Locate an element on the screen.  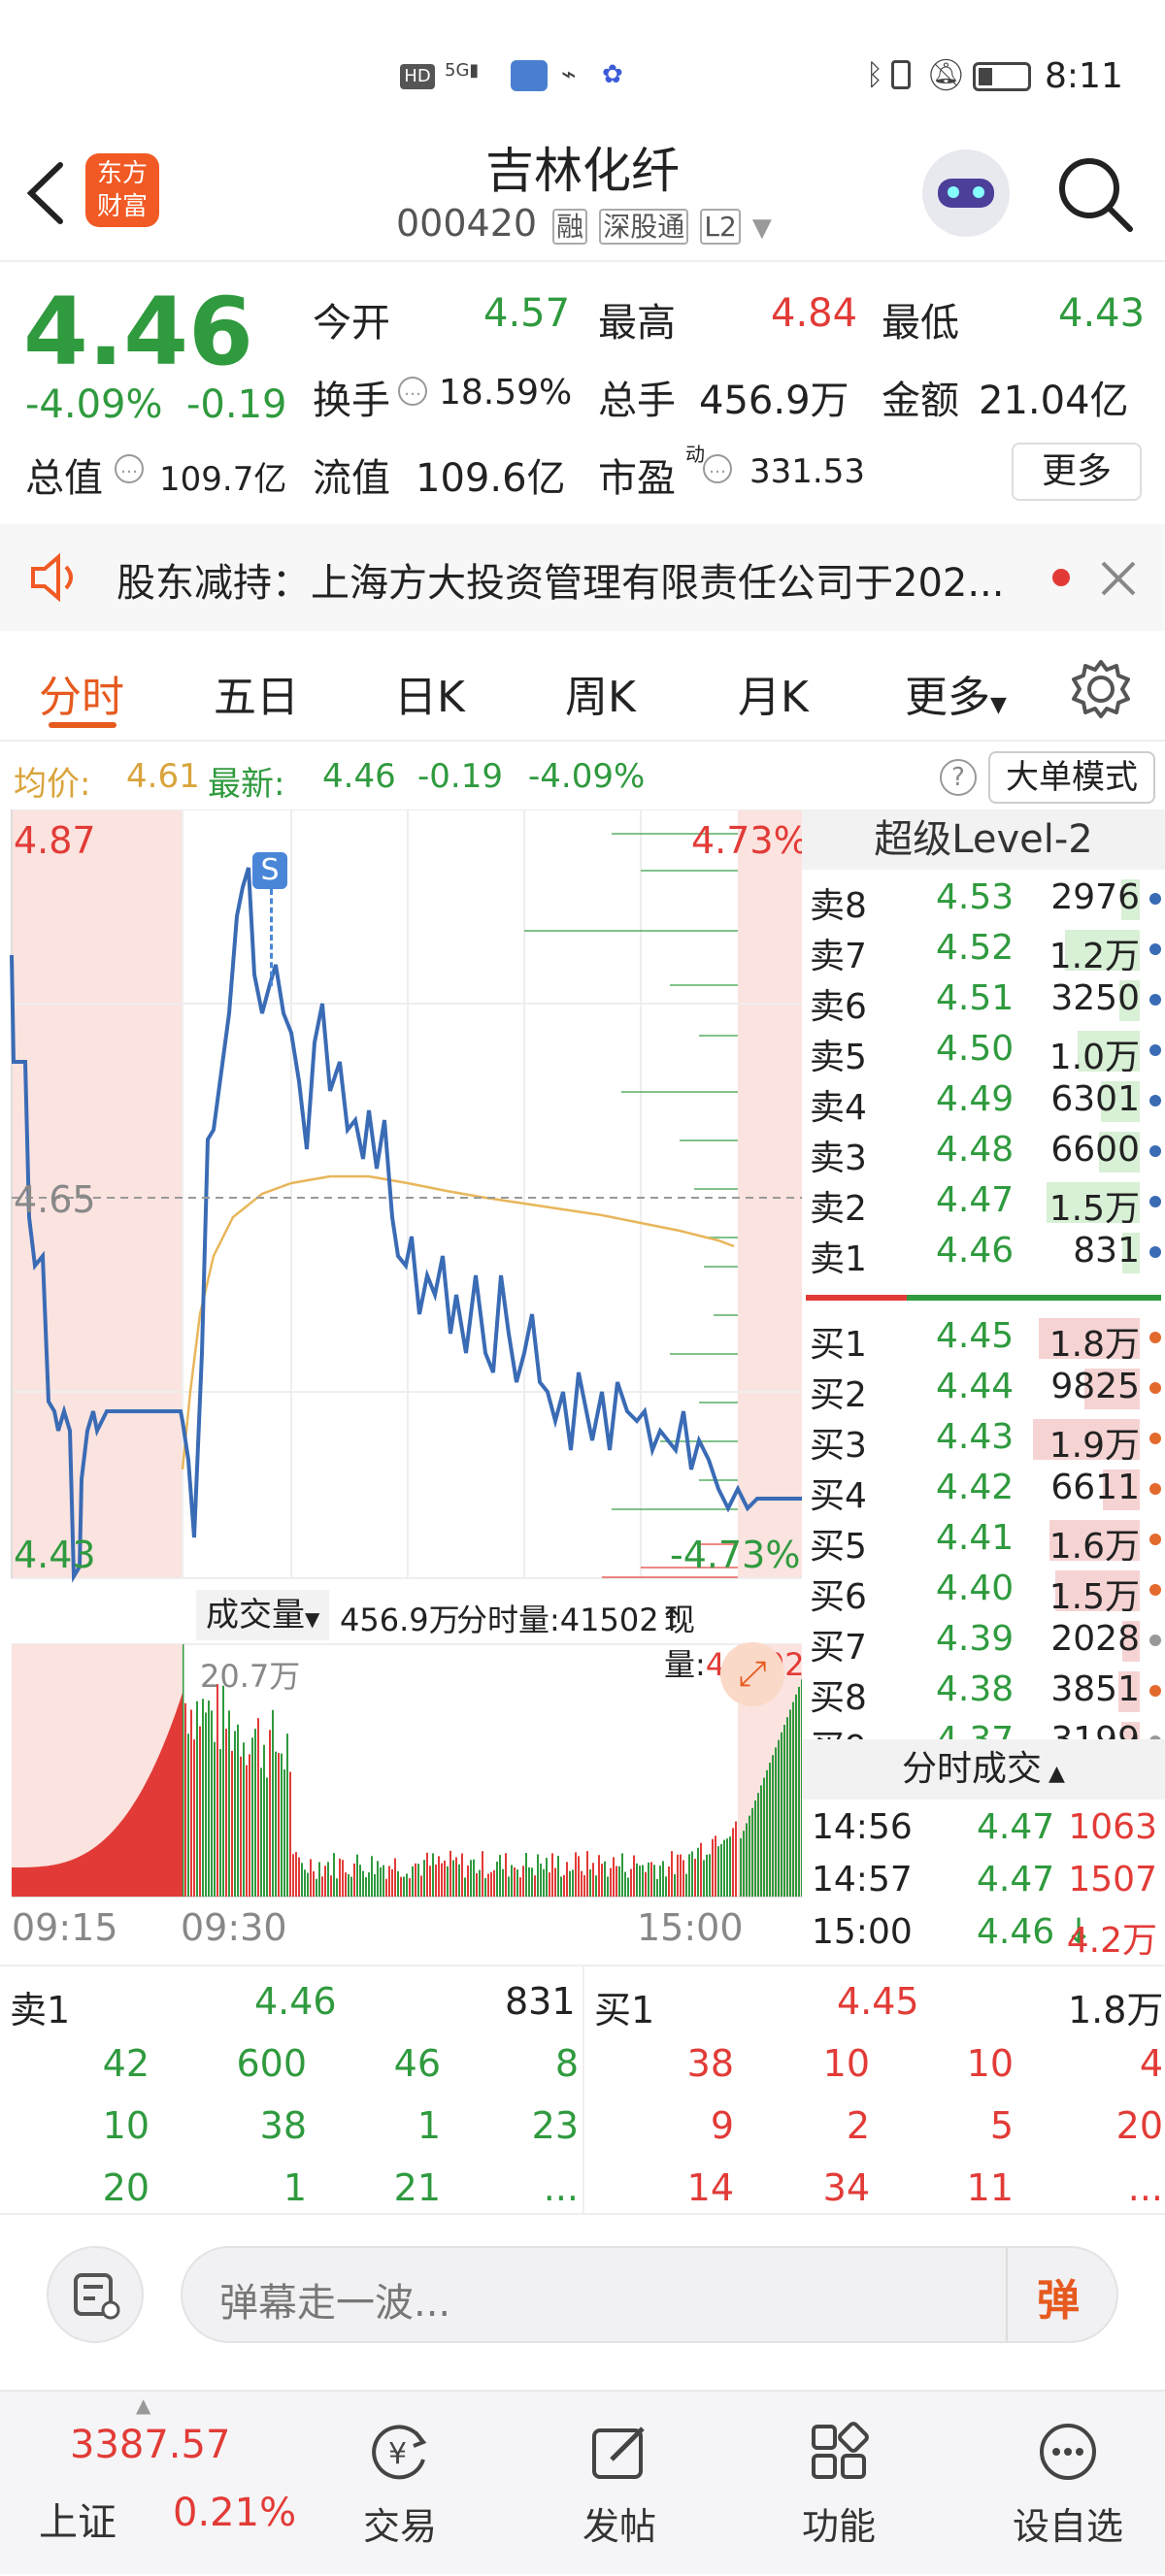
bid-row: 买4 4.42 6611 is located at coordinates (983, 1490).